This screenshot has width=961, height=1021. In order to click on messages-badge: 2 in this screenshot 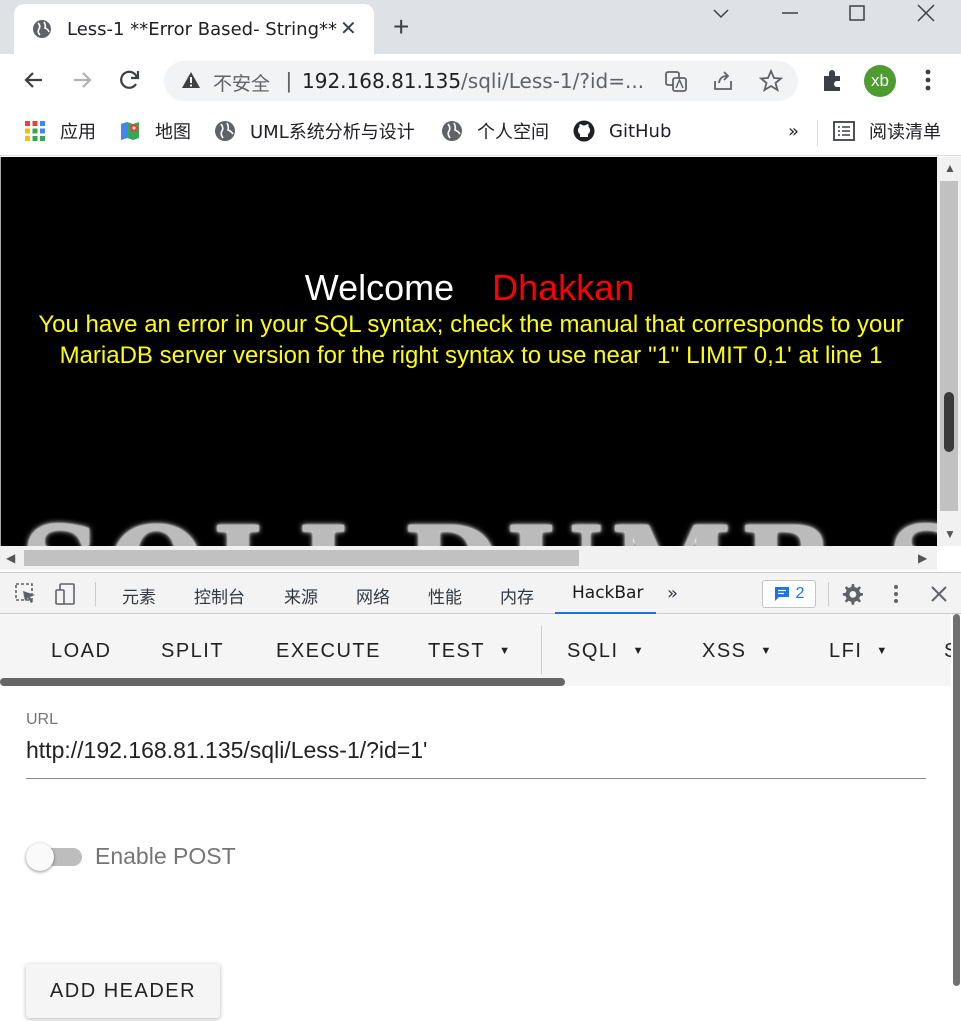, I will do `click(789, 594)`.